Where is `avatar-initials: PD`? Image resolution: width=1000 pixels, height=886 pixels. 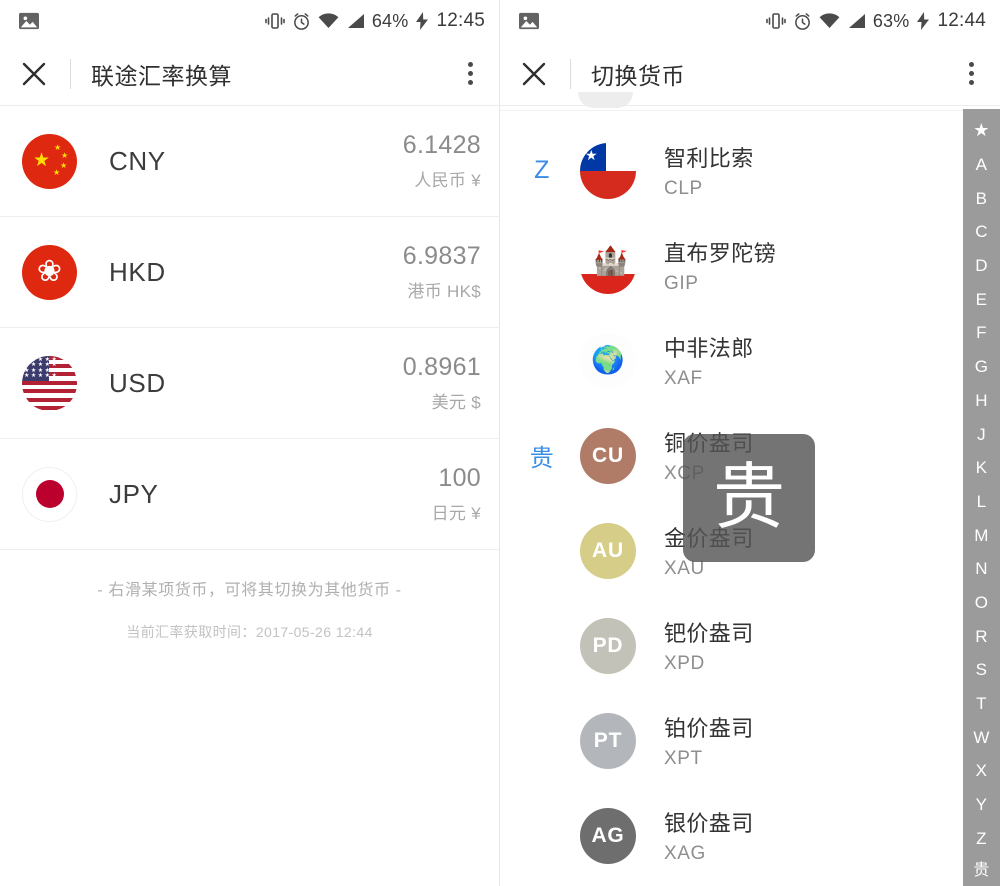
avatar-initials: PD is located at coordinates (608, 645).